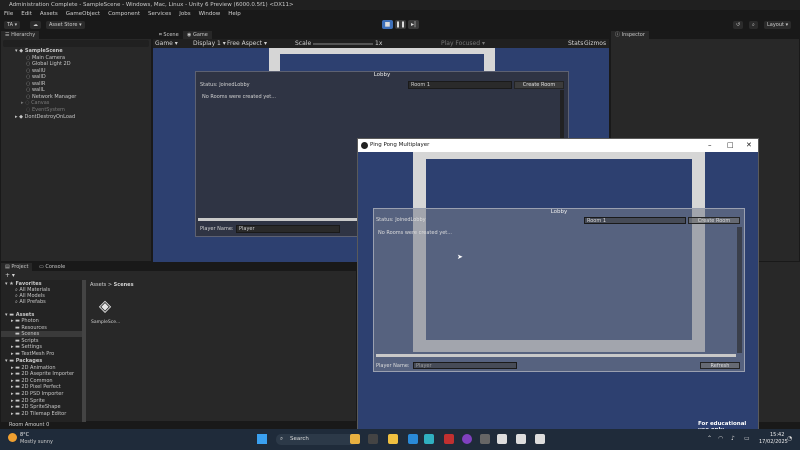 Image resolution: width=800 pixels, height=450 pixels. I want to click on menu-jobs: Jobs, so click(184, 14).